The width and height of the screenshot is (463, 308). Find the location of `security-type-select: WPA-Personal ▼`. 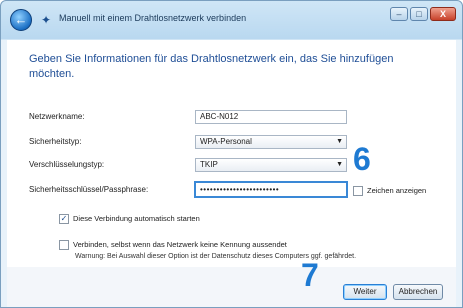

security-type-select: WPA-Personal ▼ is located at coordinates (271, 142).